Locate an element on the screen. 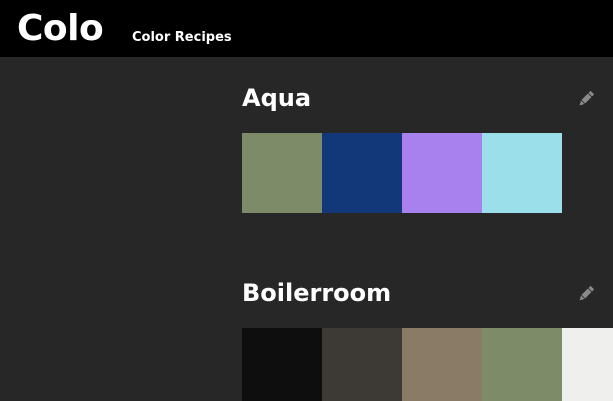 The width and height of the screenshot is (613, 401). nav-color-recipes: Color Recipes is located at coordinates (182, 38).